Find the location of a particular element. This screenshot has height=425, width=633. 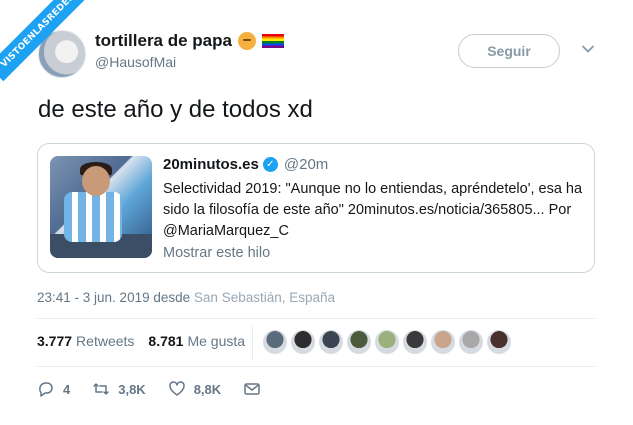

like-count: 8,8K is located at coordinates (207, 389).